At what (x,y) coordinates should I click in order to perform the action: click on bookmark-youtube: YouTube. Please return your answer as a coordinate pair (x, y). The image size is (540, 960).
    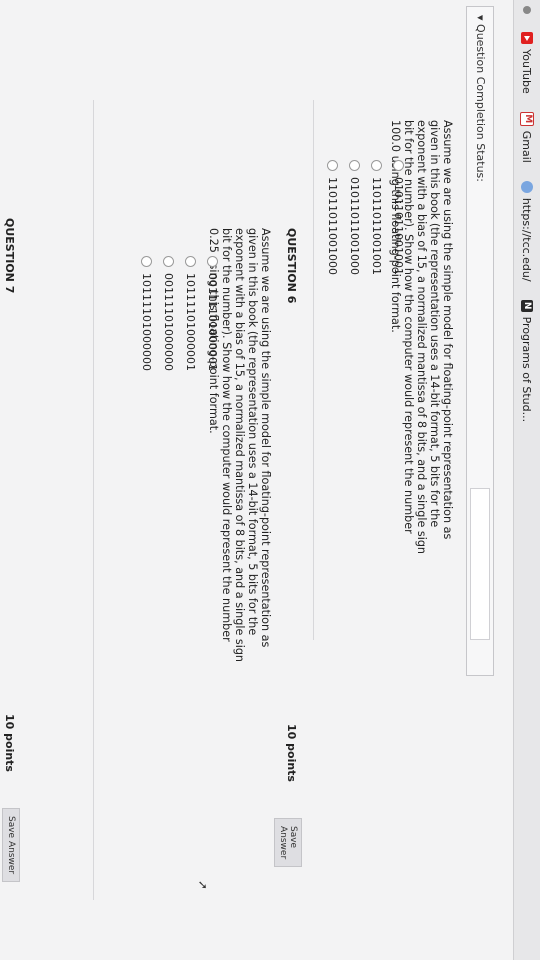
    Looking at the image, I should click on (527, 63).